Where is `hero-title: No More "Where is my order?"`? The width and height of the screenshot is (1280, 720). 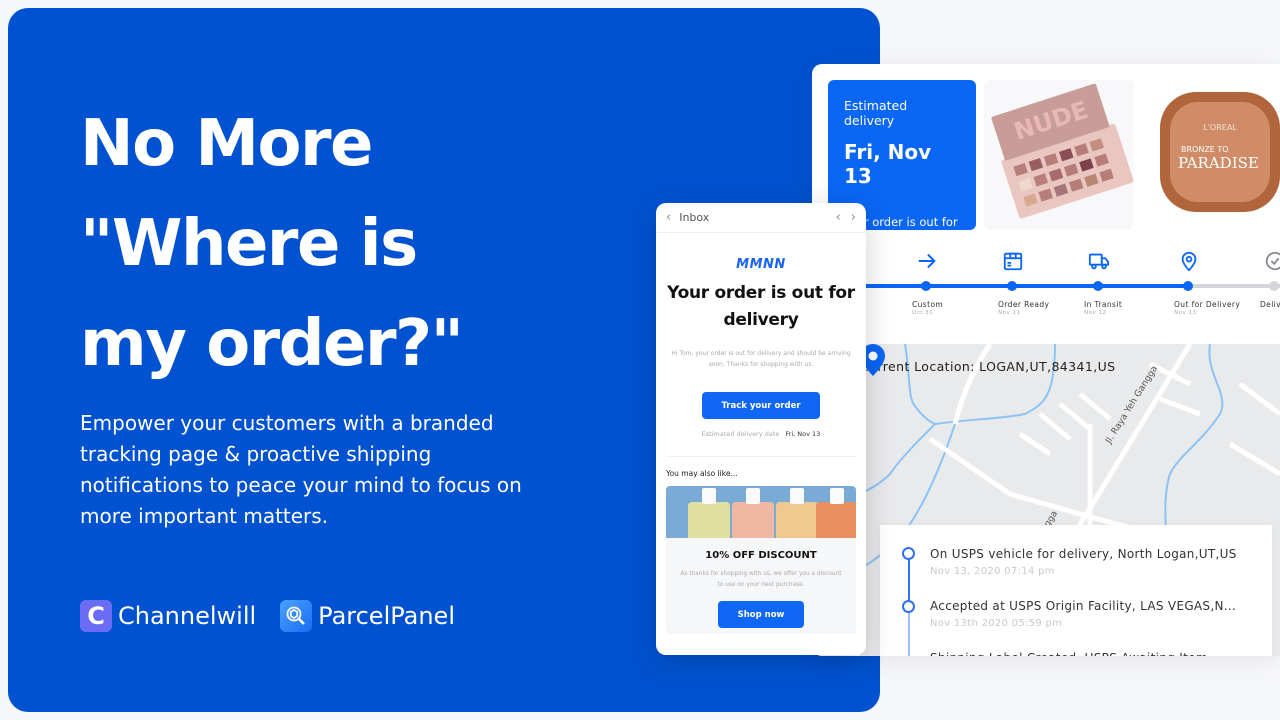 hero-title: No More "Where is my order?" is located at coordinates (272, 244).